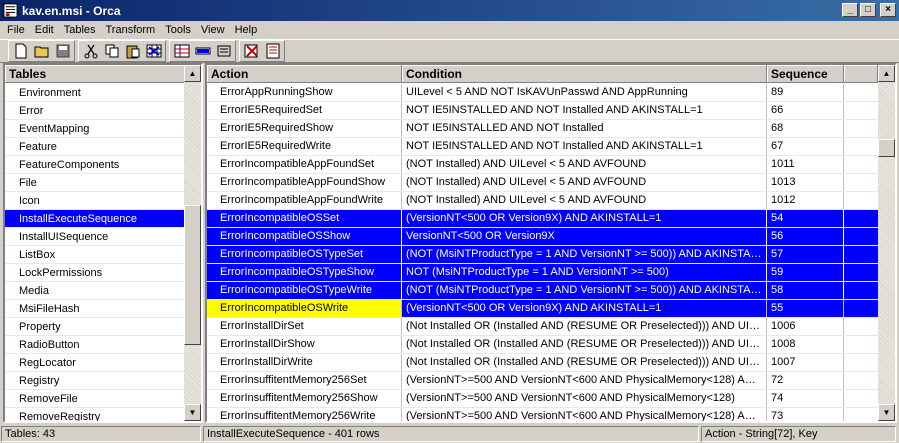 The height and width of the screenshot is (443, 899). I want to click on table-view-button, so click(153, 51).